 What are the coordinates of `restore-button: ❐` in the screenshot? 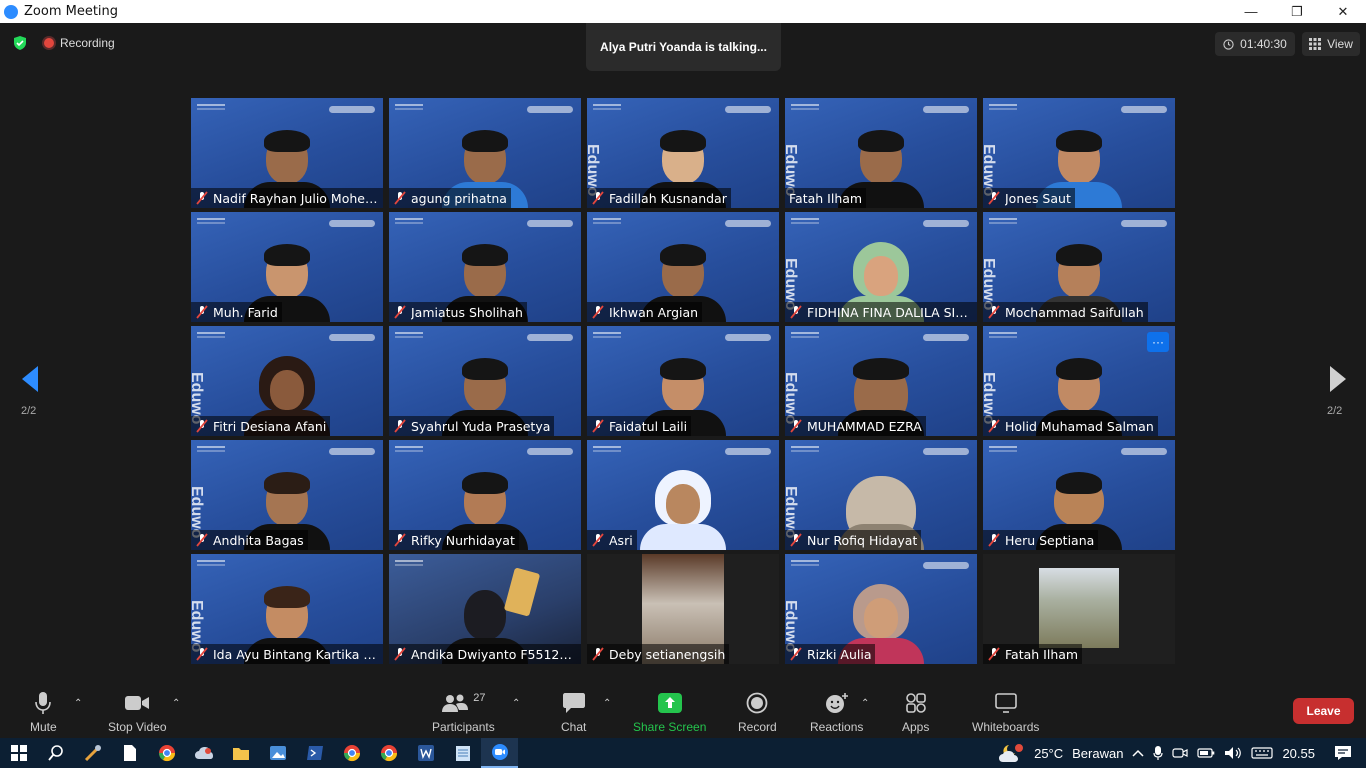 It's located at (1297, 11).